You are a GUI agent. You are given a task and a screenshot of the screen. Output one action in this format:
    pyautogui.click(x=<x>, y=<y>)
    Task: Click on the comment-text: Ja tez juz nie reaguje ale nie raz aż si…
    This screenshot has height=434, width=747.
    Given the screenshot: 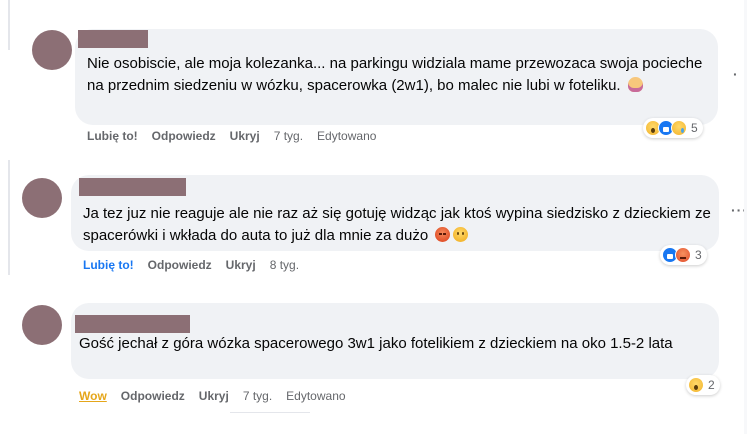 What is the action you would take?
    pyautogui.click(x=397, y=224)
    